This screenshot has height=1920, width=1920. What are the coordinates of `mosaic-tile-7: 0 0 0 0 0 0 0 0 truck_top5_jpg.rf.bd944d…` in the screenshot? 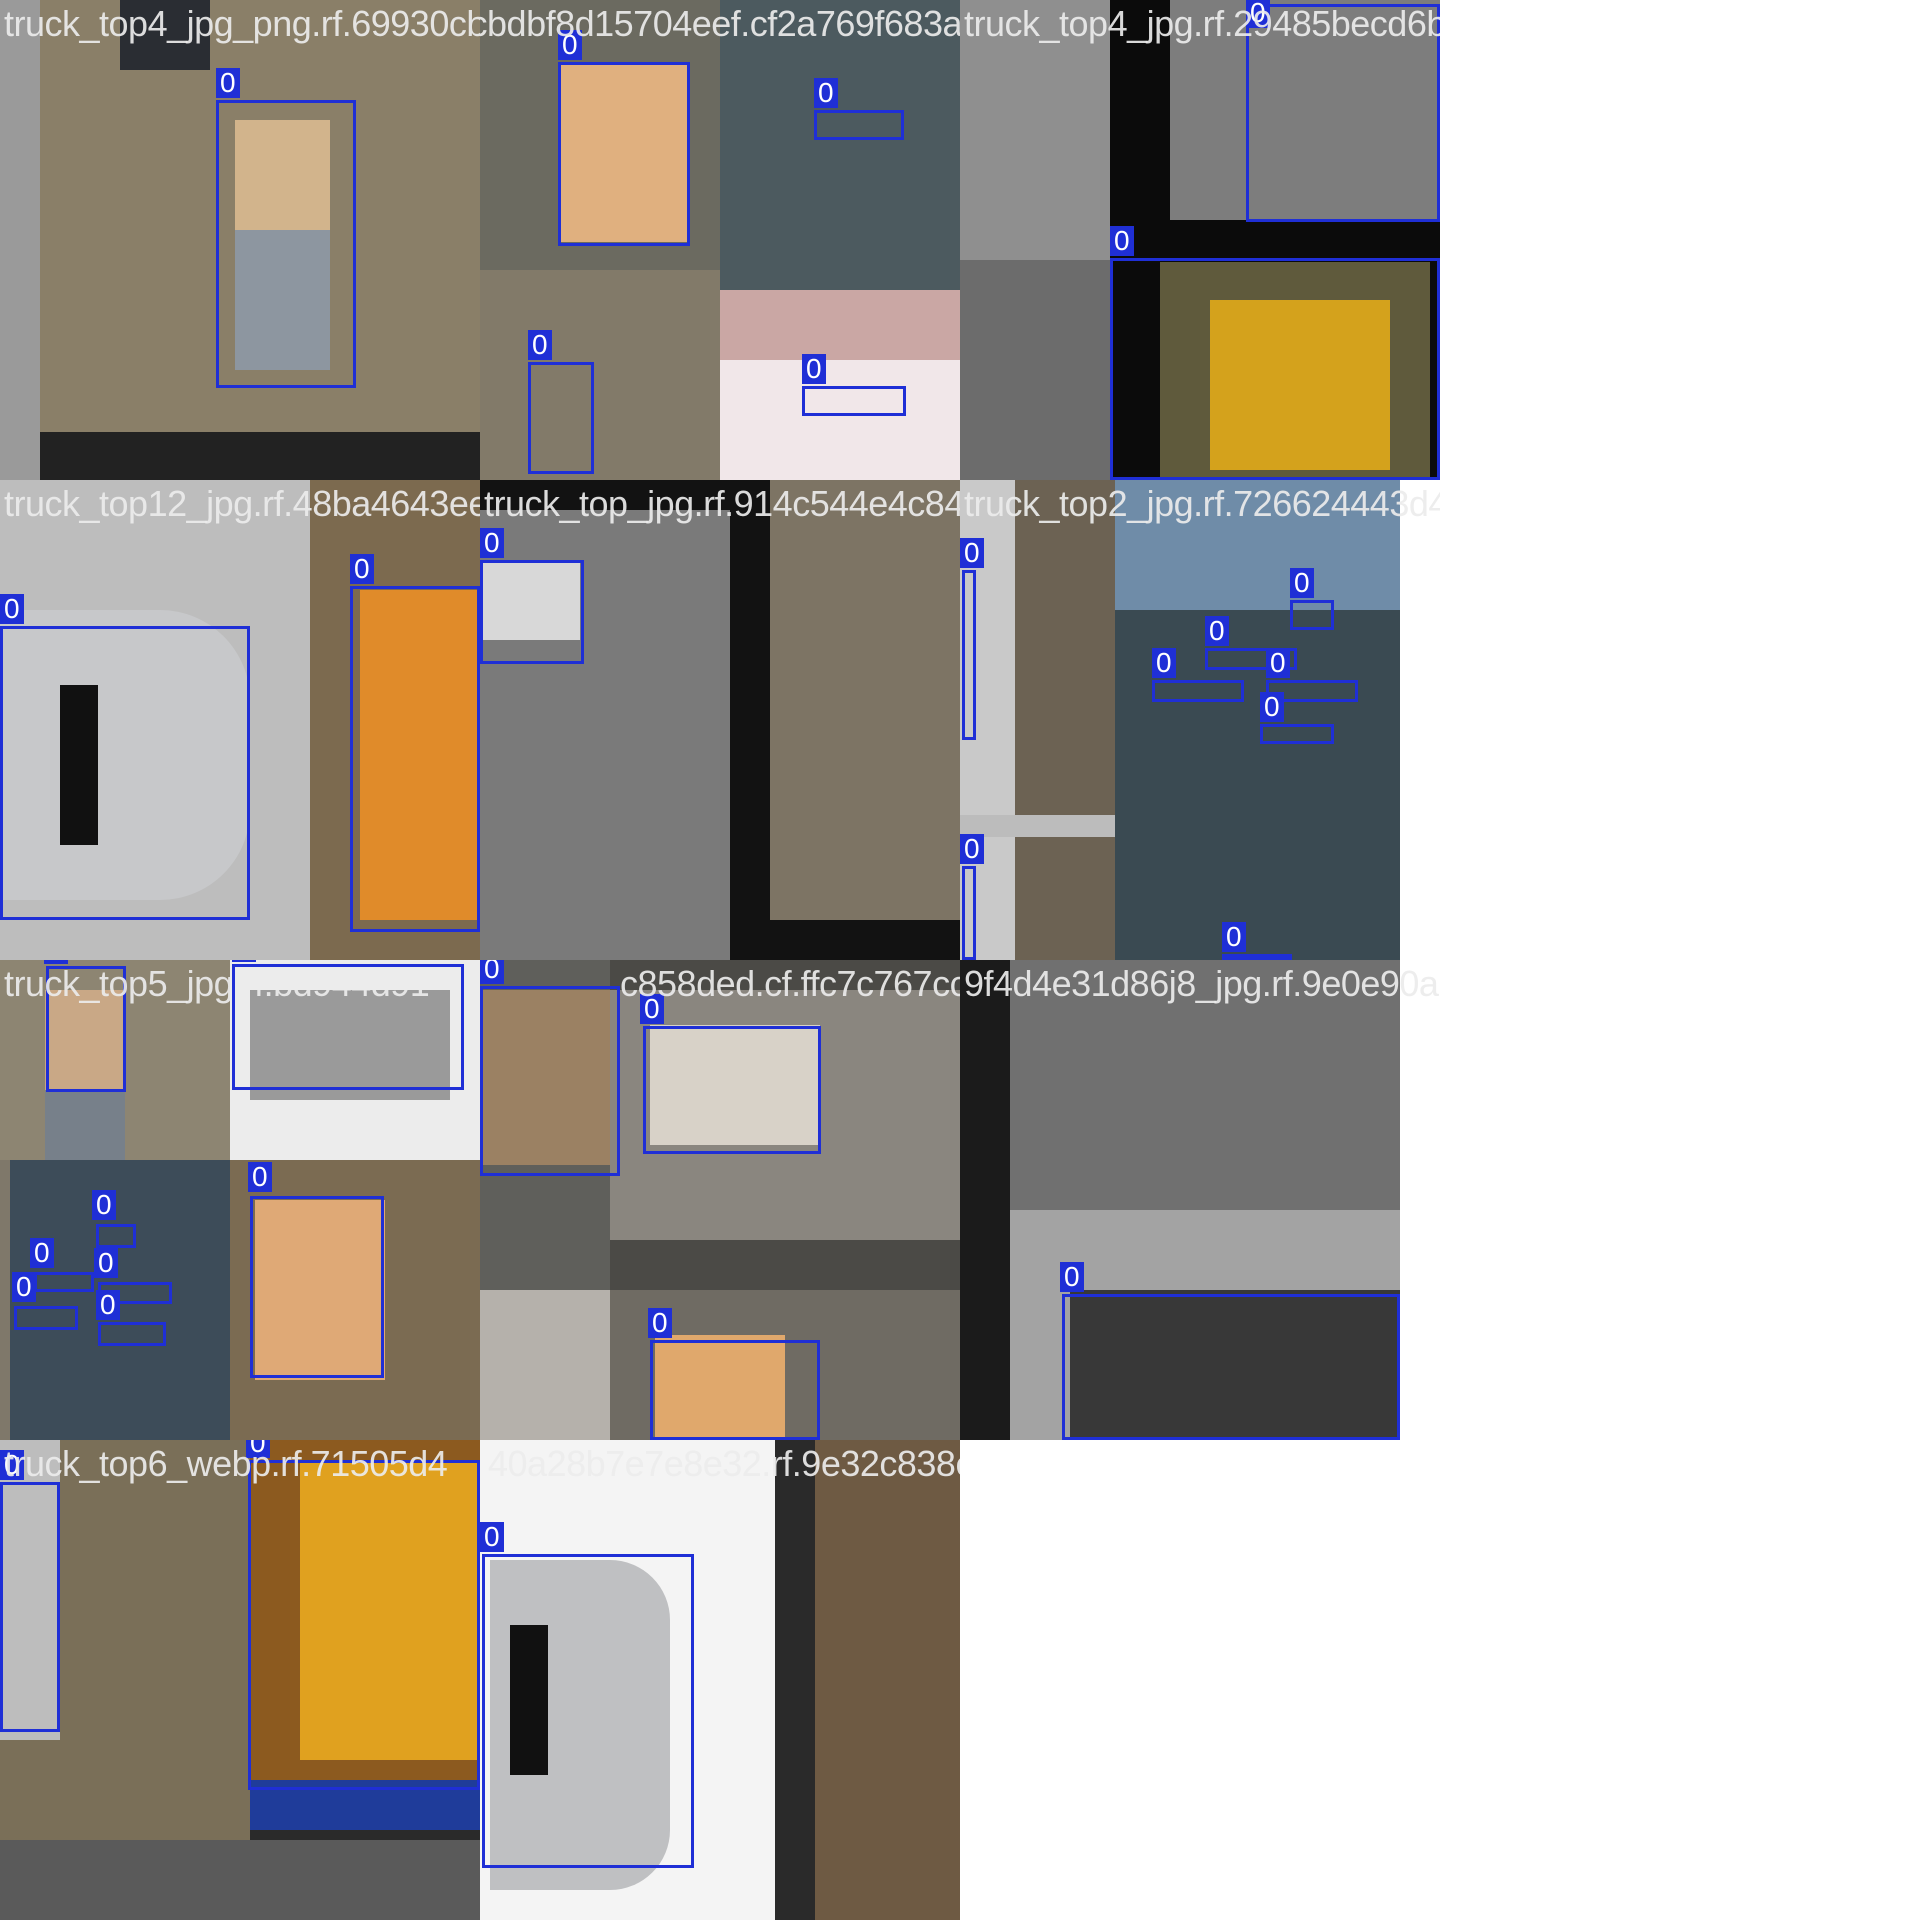 It's located at (240, 1200).